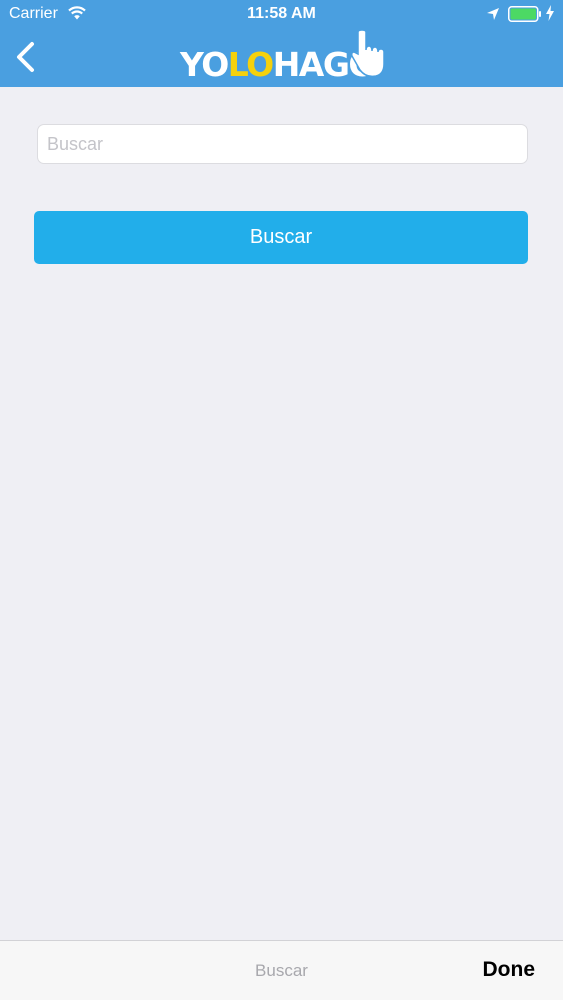  Describe the element at coordinates (368, 54) in the screenshot. I see `pointing-hand-icon` at that location.